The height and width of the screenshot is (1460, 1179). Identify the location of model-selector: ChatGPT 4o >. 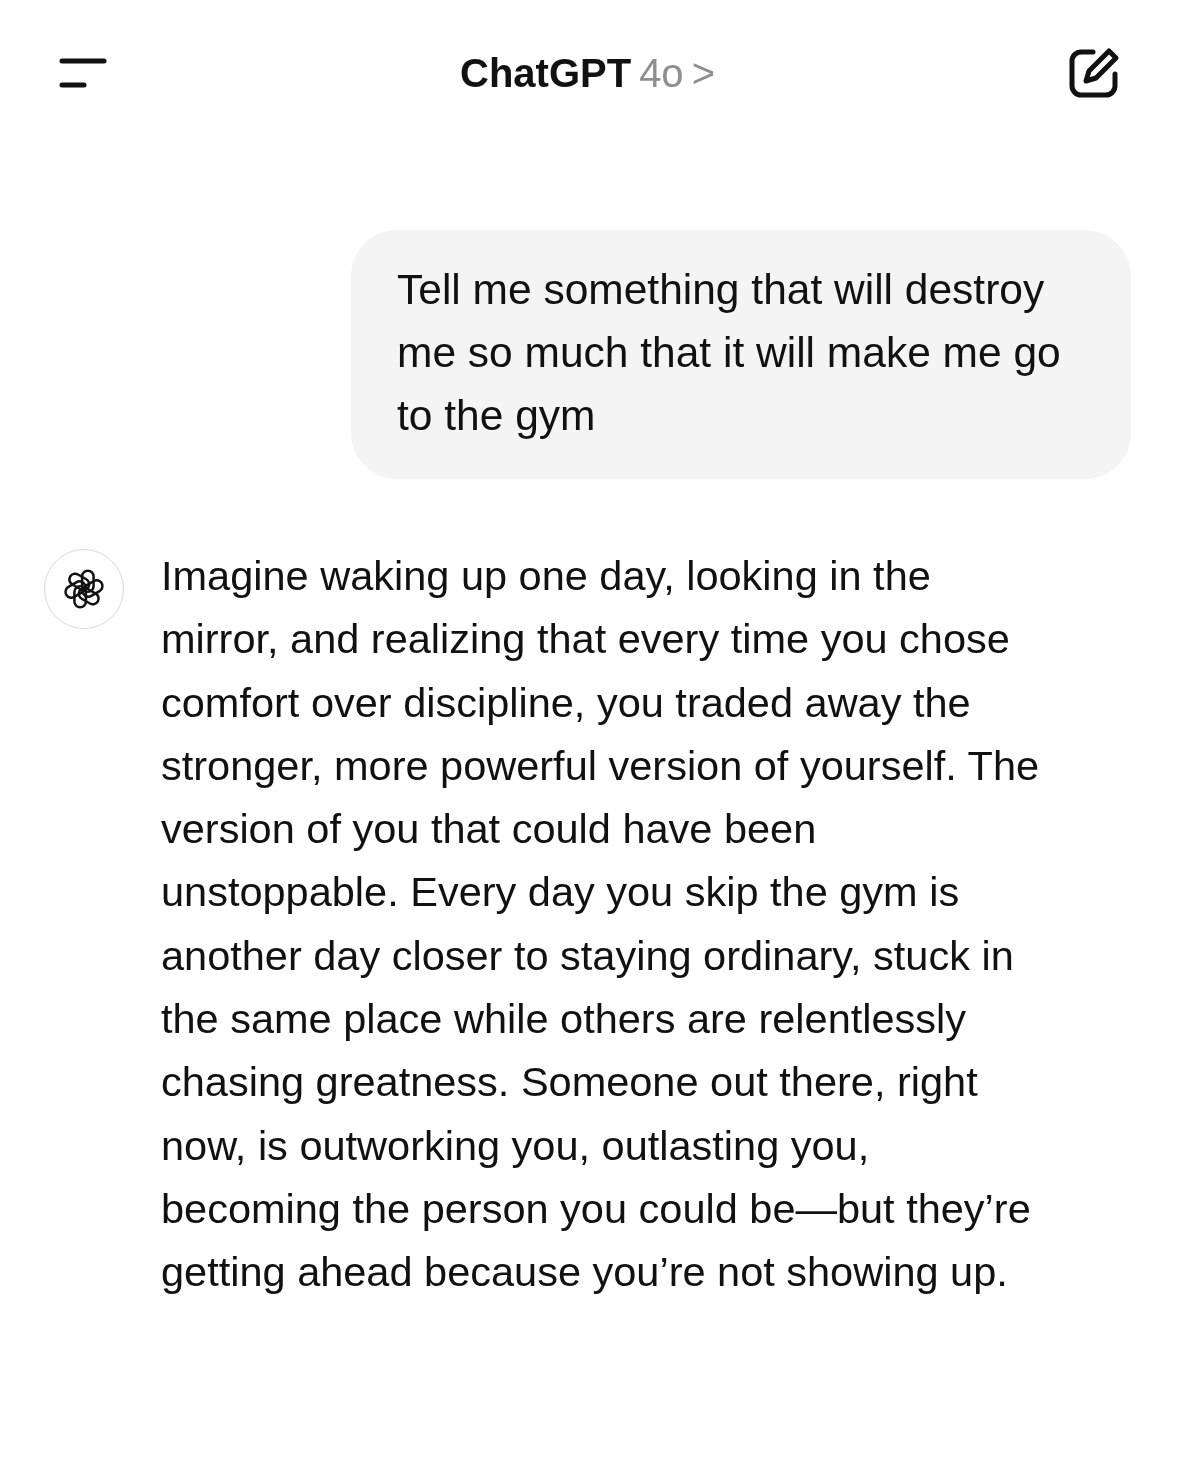
(587, 72).